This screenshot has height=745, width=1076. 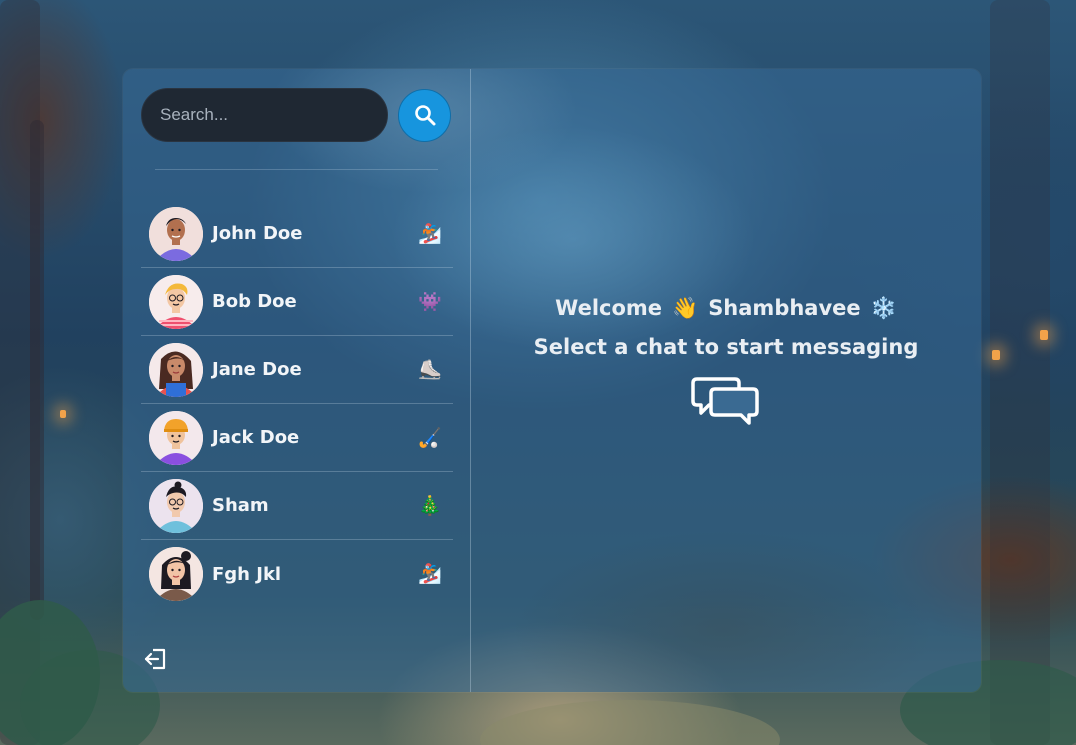 What do you see at coordinates (430, 506) in the screenshot?
I see `contact-emoji: 🎄` at bounding box center [430, 506].